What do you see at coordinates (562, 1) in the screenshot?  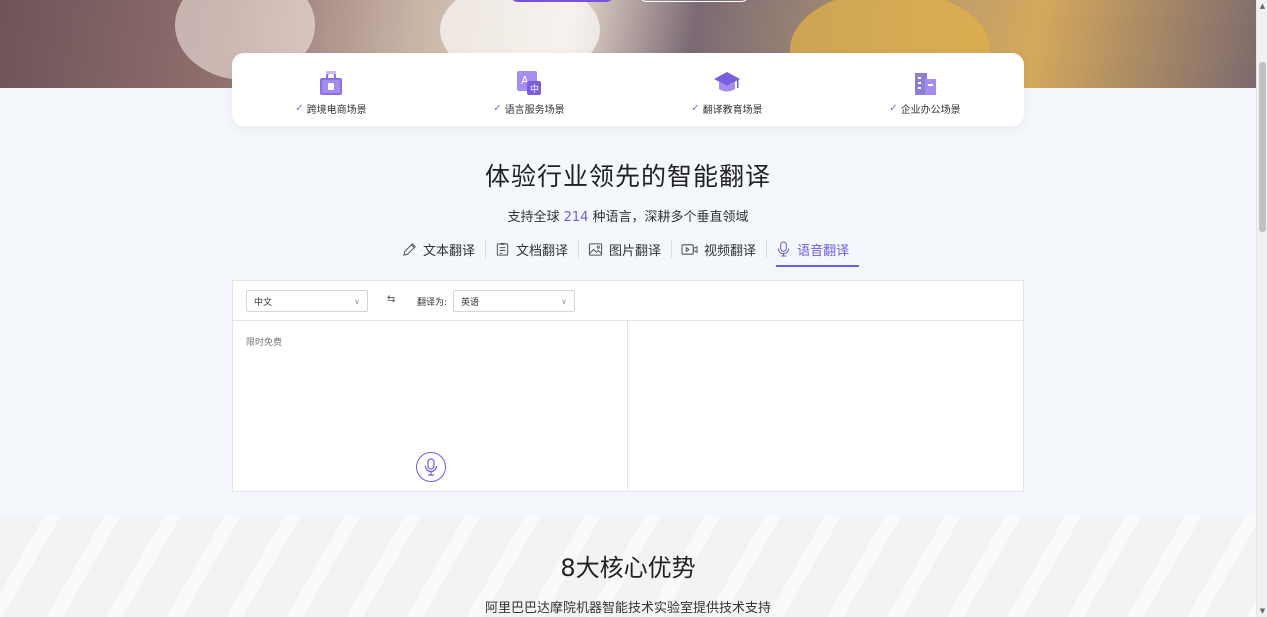 I see `hero-primary-button` at bounding box center [562, 1].